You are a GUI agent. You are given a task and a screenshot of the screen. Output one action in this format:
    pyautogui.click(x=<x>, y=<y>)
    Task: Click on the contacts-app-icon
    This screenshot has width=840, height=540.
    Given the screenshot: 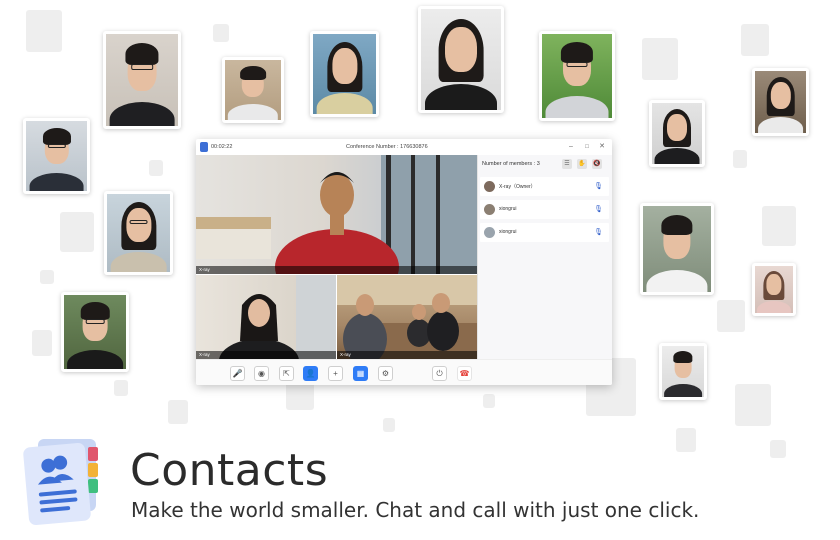 What is the action you would take?
    pyautogui.click(x=60, y=482)
    